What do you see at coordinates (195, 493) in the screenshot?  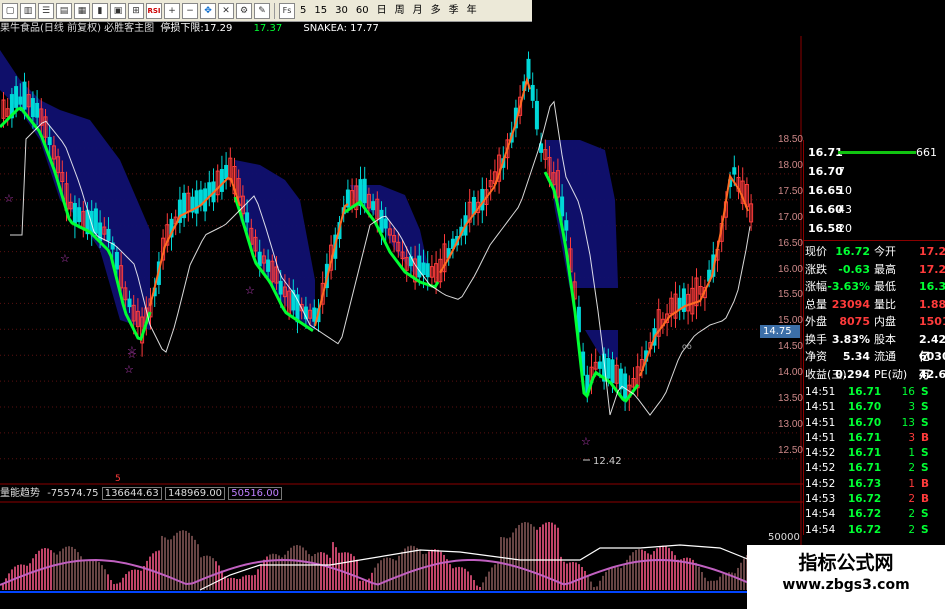 I see `indicator-value-3: 148969.00` at bounding box center [195, 493].